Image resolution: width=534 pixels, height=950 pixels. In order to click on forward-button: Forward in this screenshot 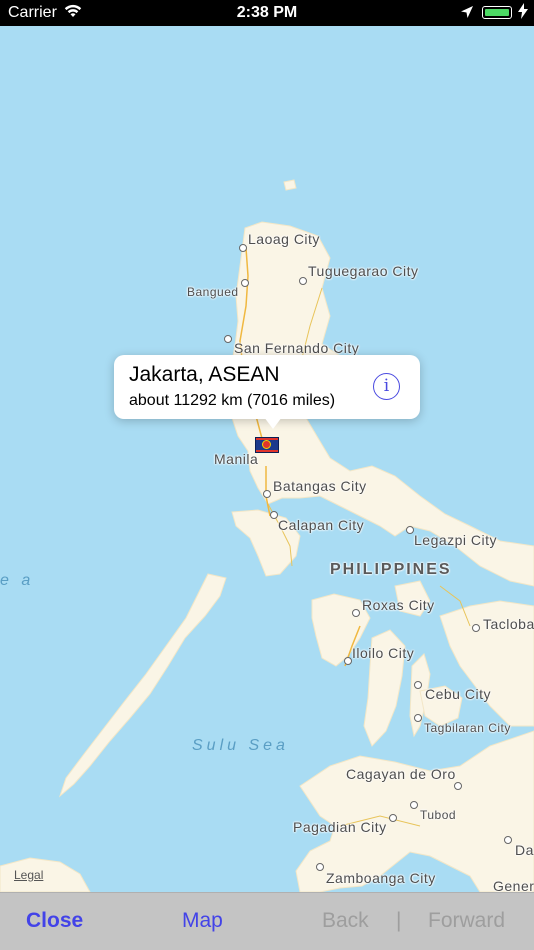, I will do `click(466, 921)`.